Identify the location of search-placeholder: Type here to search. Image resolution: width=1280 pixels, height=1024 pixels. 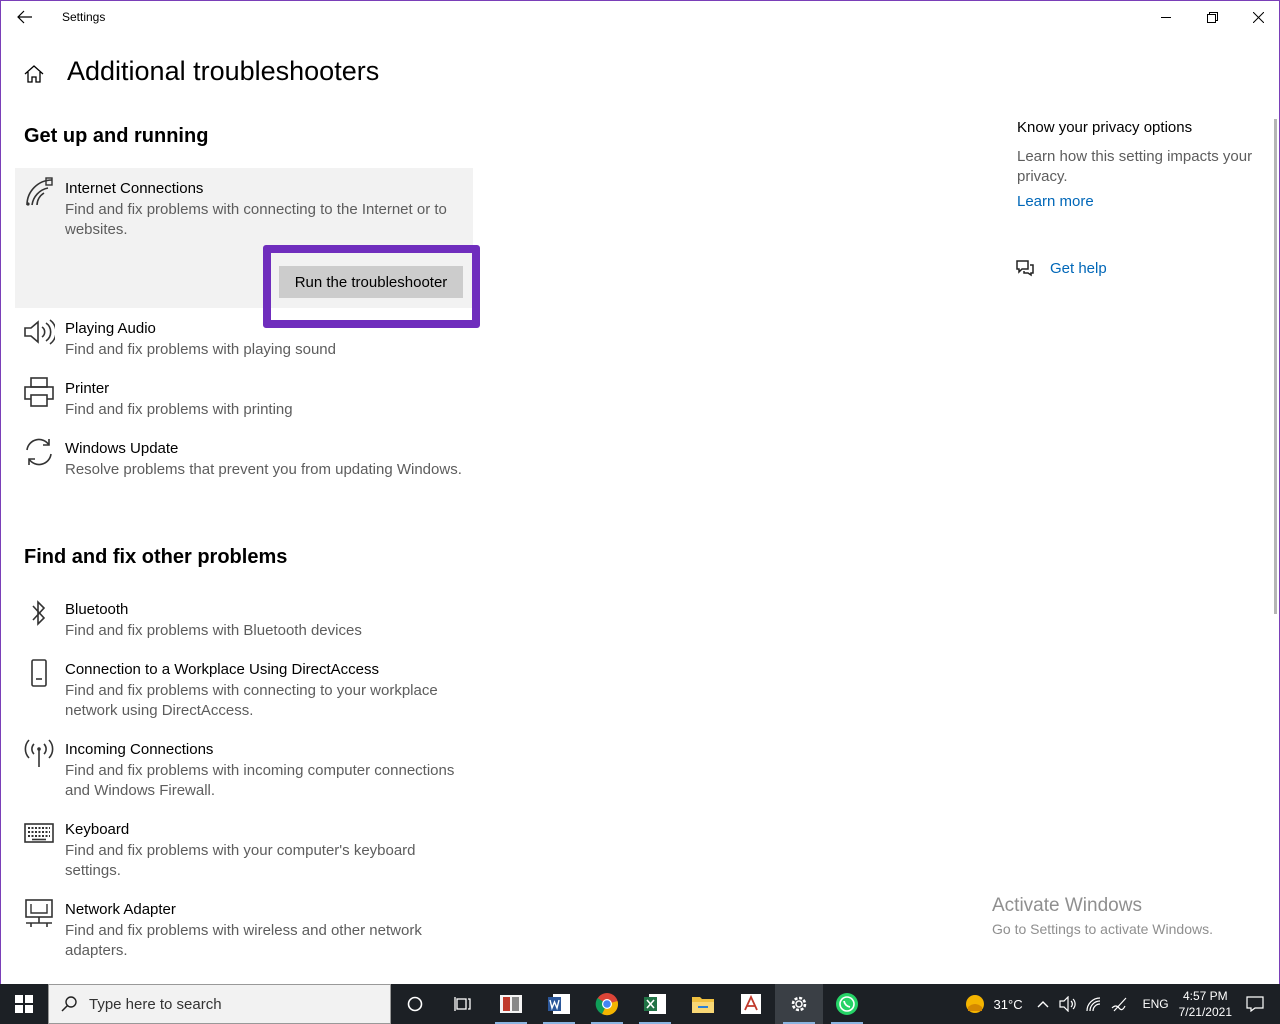
(155, 1004).